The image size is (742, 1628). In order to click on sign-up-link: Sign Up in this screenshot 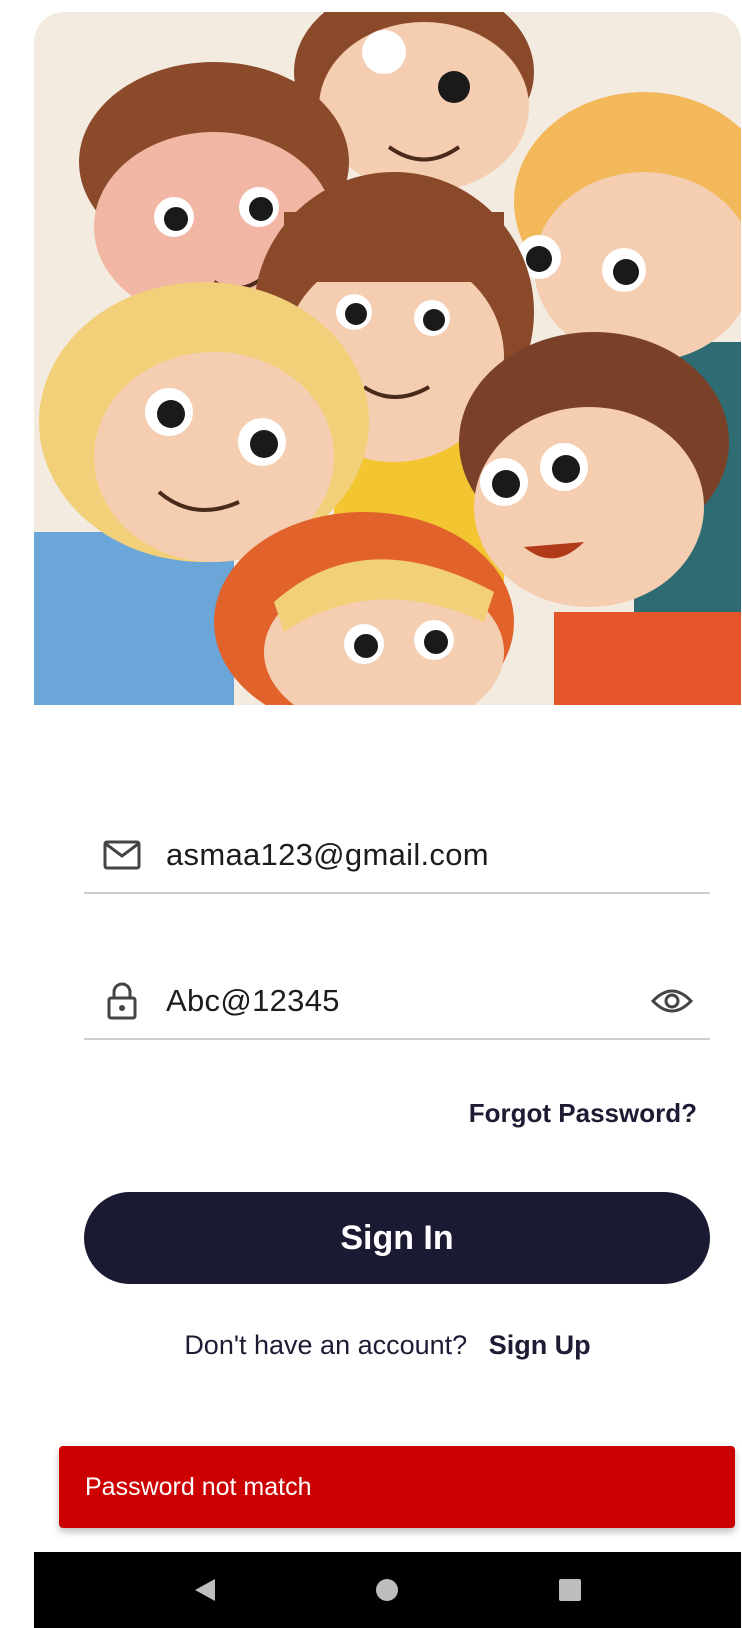, I will do `click(540, 1345)`.